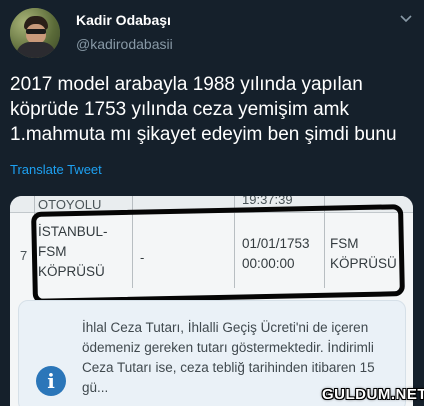 This screenshot has height=406, width=424. I want to click on row-index: 7, so click(24, 255).